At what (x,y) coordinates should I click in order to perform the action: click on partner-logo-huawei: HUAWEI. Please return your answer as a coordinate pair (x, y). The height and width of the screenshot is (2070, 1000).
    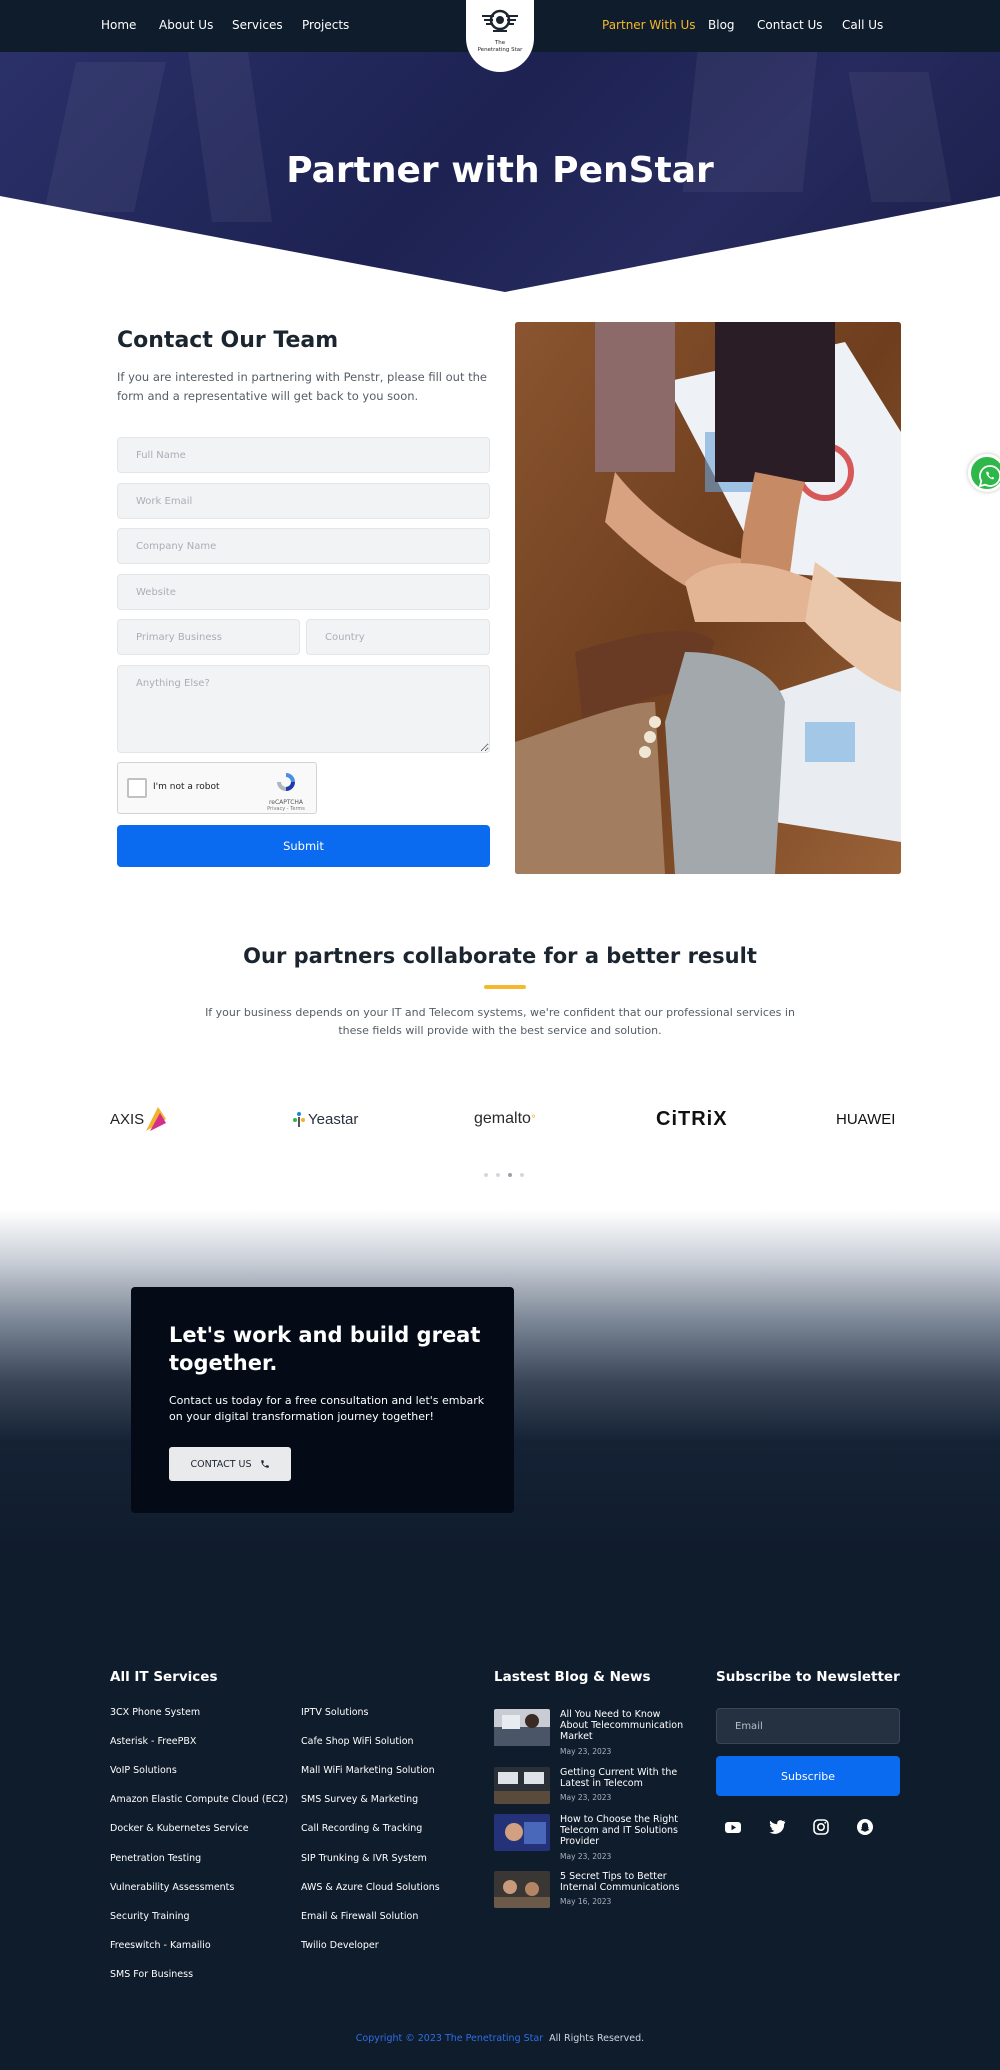
    Looking at the image, I should click on (866, 1119).